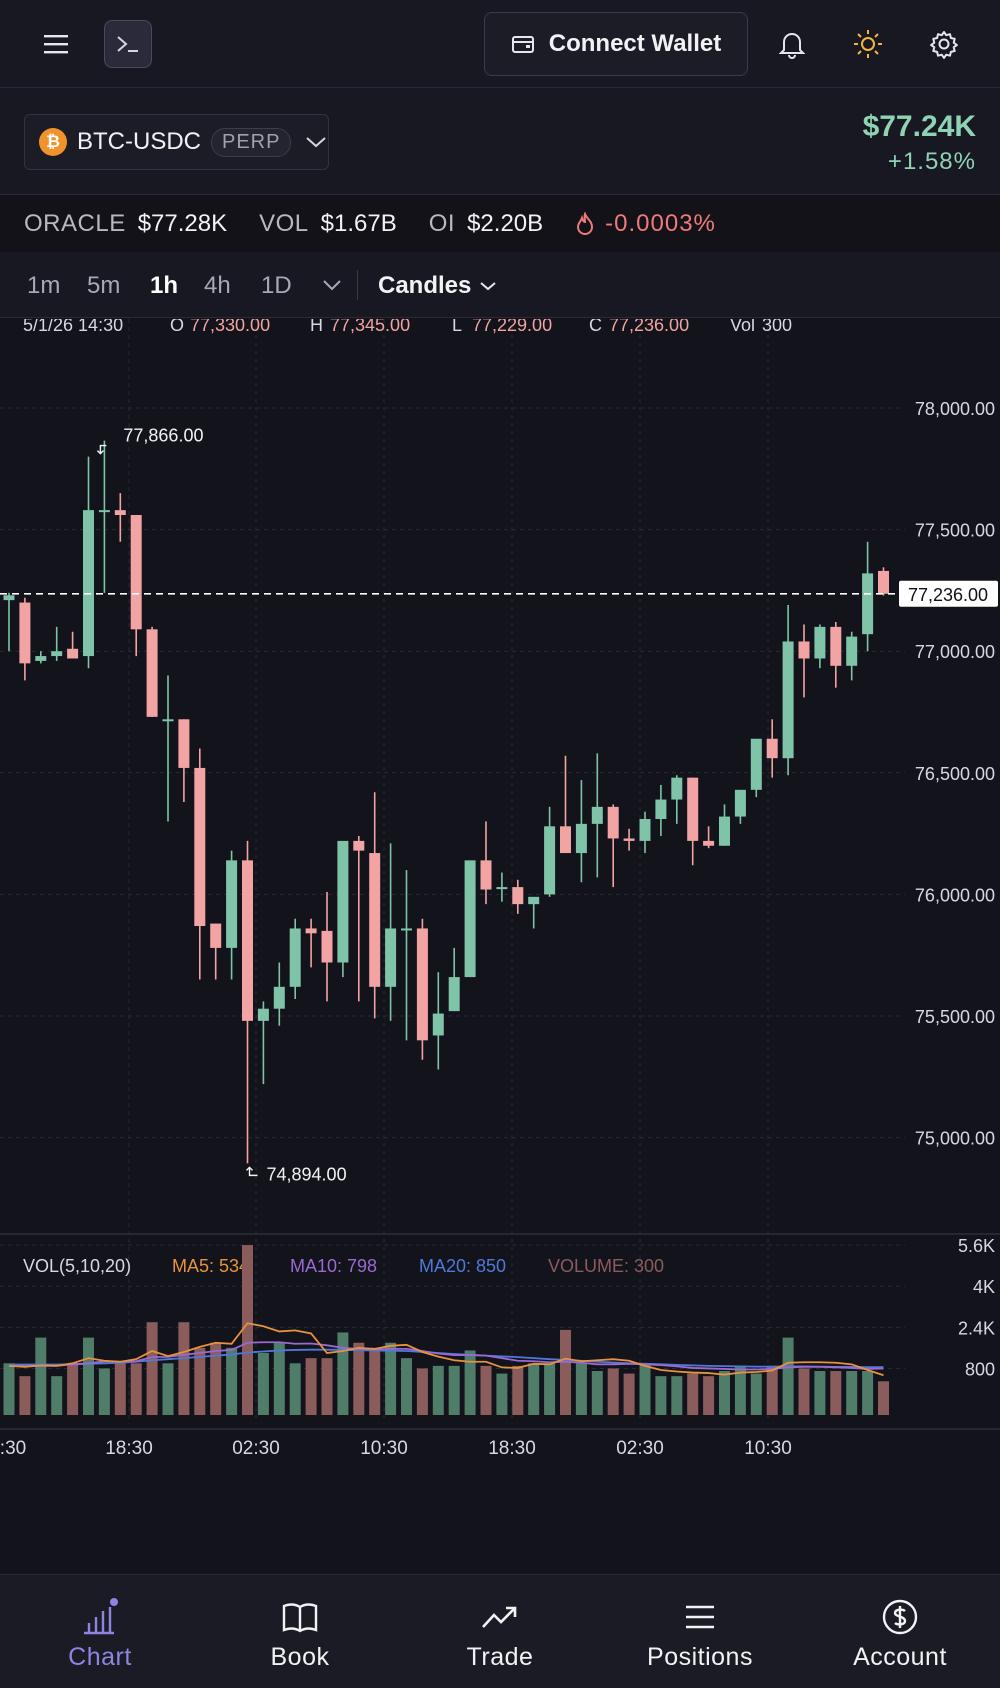  I want to click on chart-type-select: Candles, so click(437, 286).